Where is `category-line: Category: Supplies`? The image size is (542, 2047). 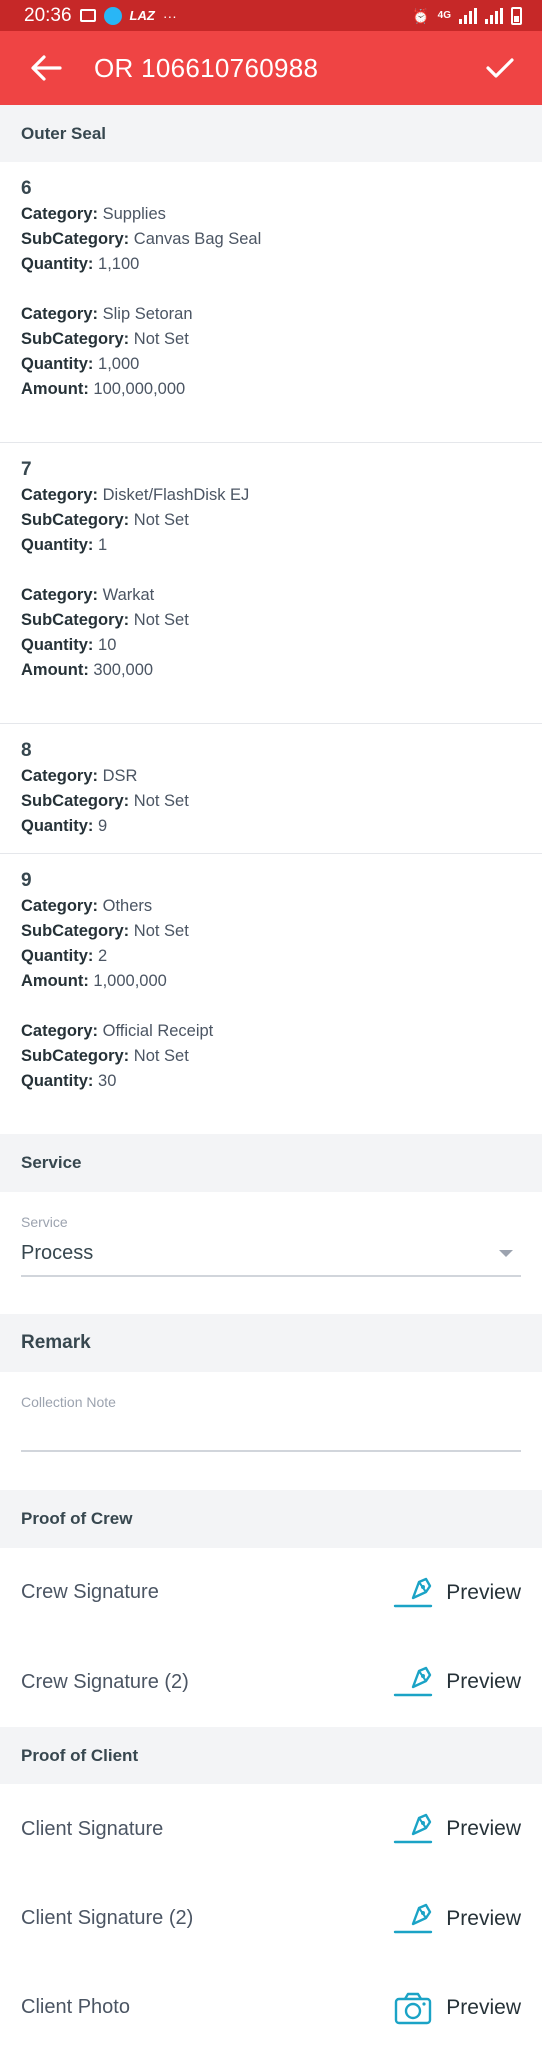
category-line: Category: Supplies is located at coordinates (93, 214).